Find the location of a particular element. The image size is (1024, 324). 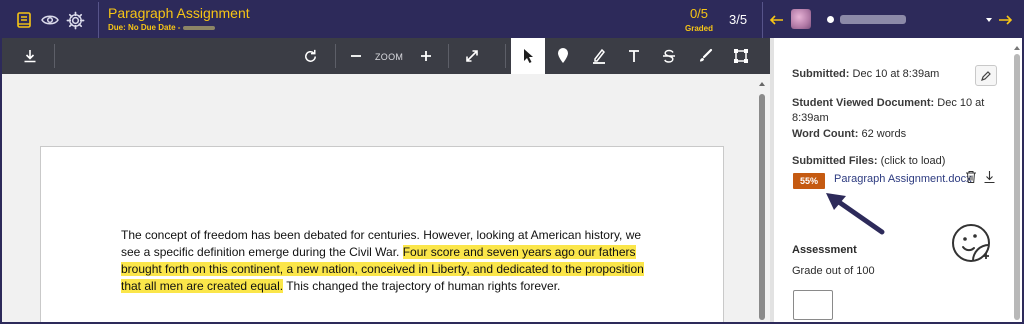

student-index: 3/5 is located at coordinates (738, 19).